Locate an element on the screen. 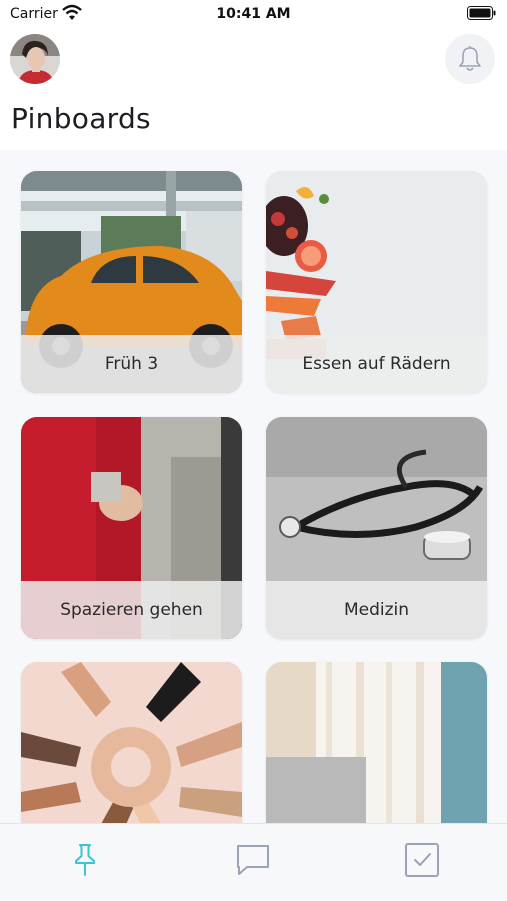 The width and height of the screenshot is (507, 901). pinboard-card-label: Medizin is located at coordinates (376, 610).